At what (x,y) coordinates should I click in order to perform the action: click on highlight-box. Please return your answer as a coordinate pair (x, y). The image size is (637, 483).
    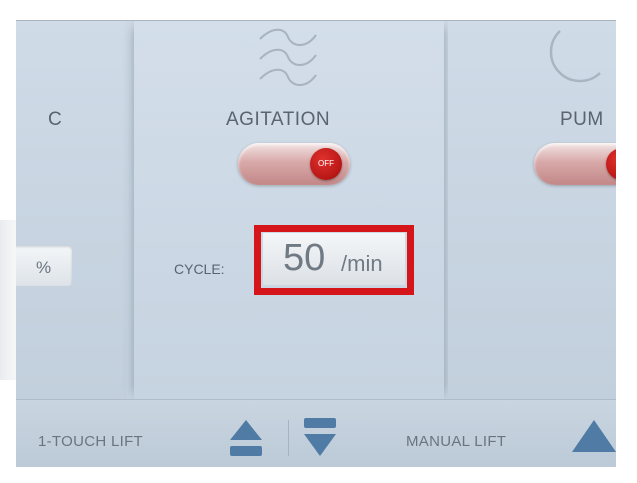
    Looking at the image, I should click on (334, 260).